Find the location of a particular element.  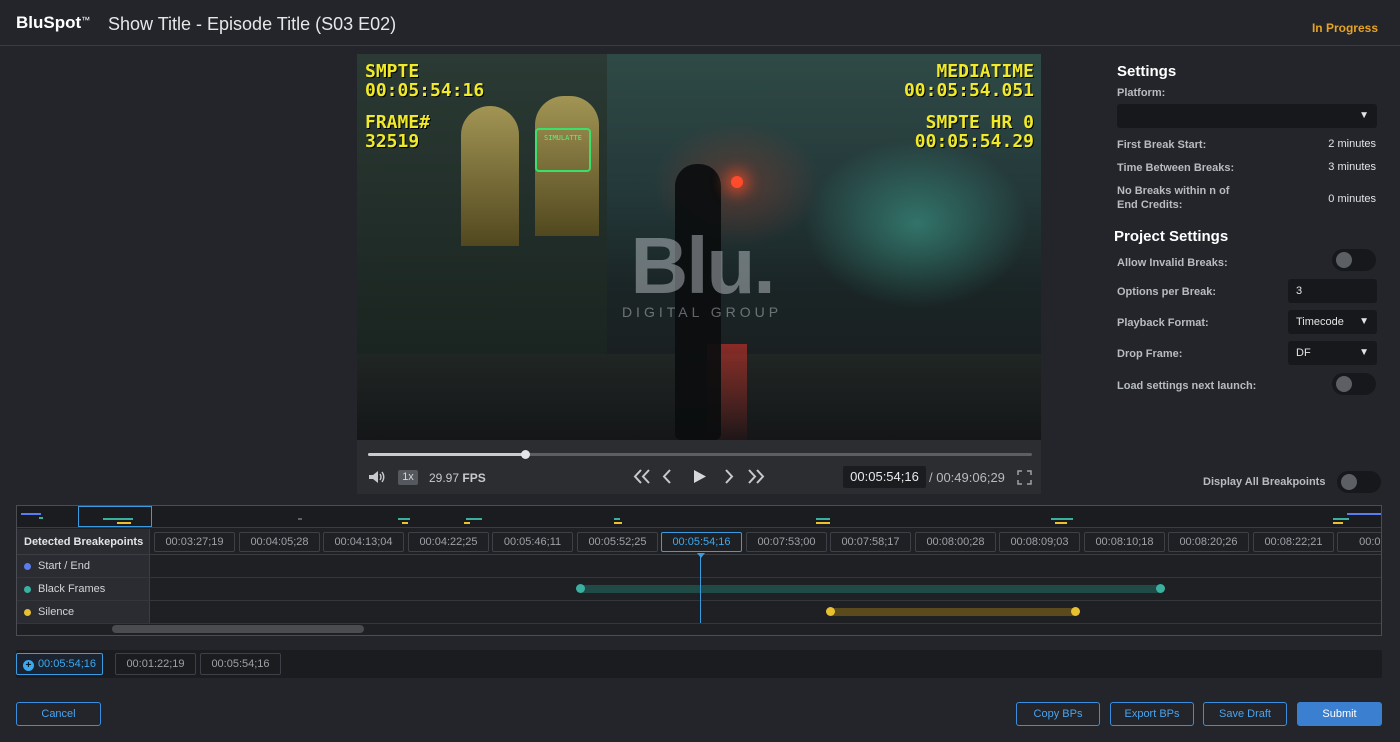

timecode-cell: 00:04:13;04 is located at coordinates (363, 542).